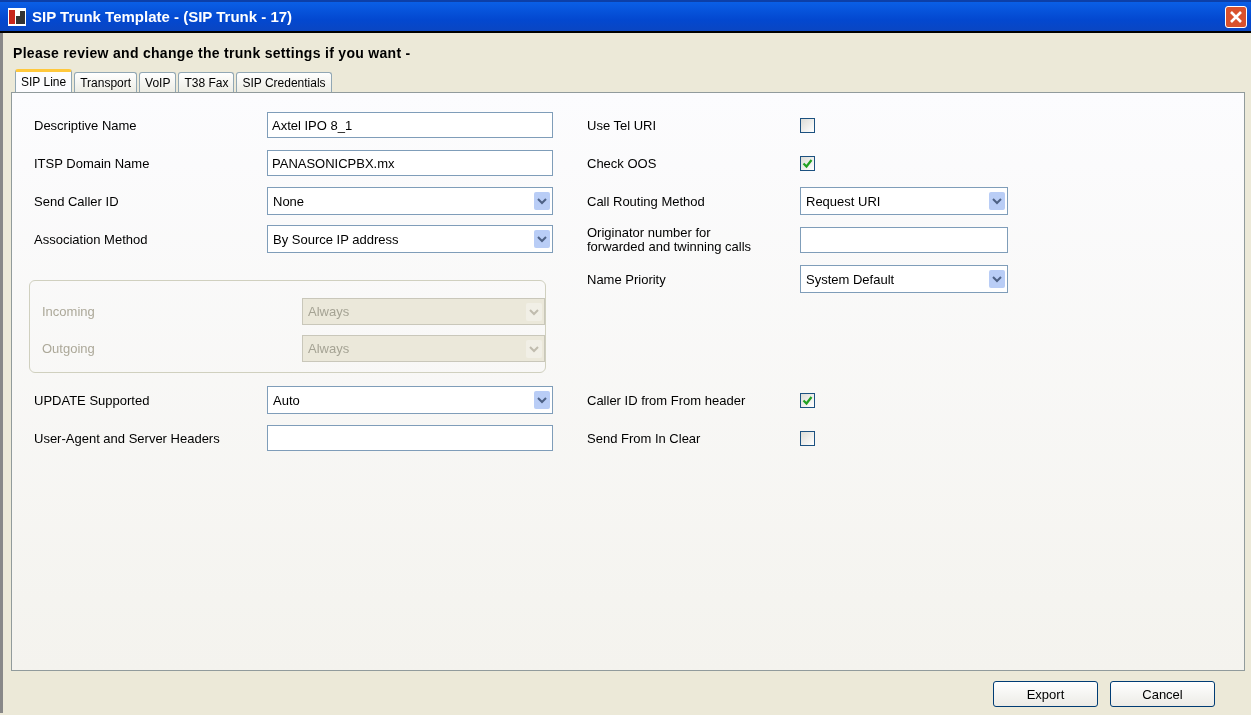  Describe the element at coordinates (410, 201) in the screenshot. I see `dropdown: None` at that location.